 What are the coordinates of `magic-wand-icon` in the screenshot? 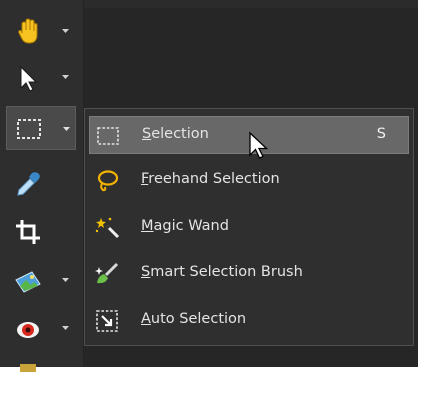 It's located at (107, 228).